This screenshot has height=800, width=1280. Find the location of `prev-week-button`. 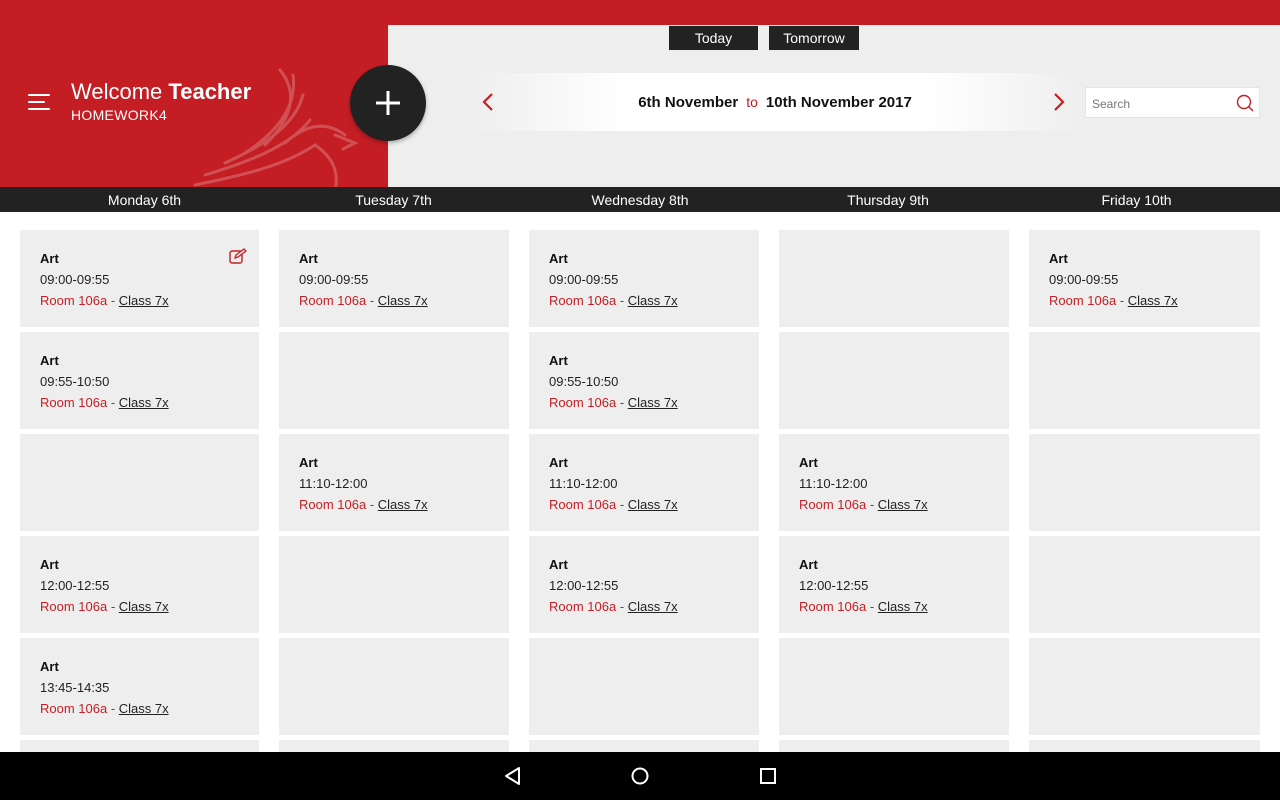

prev-week-button is located at coordinates (491, 103).